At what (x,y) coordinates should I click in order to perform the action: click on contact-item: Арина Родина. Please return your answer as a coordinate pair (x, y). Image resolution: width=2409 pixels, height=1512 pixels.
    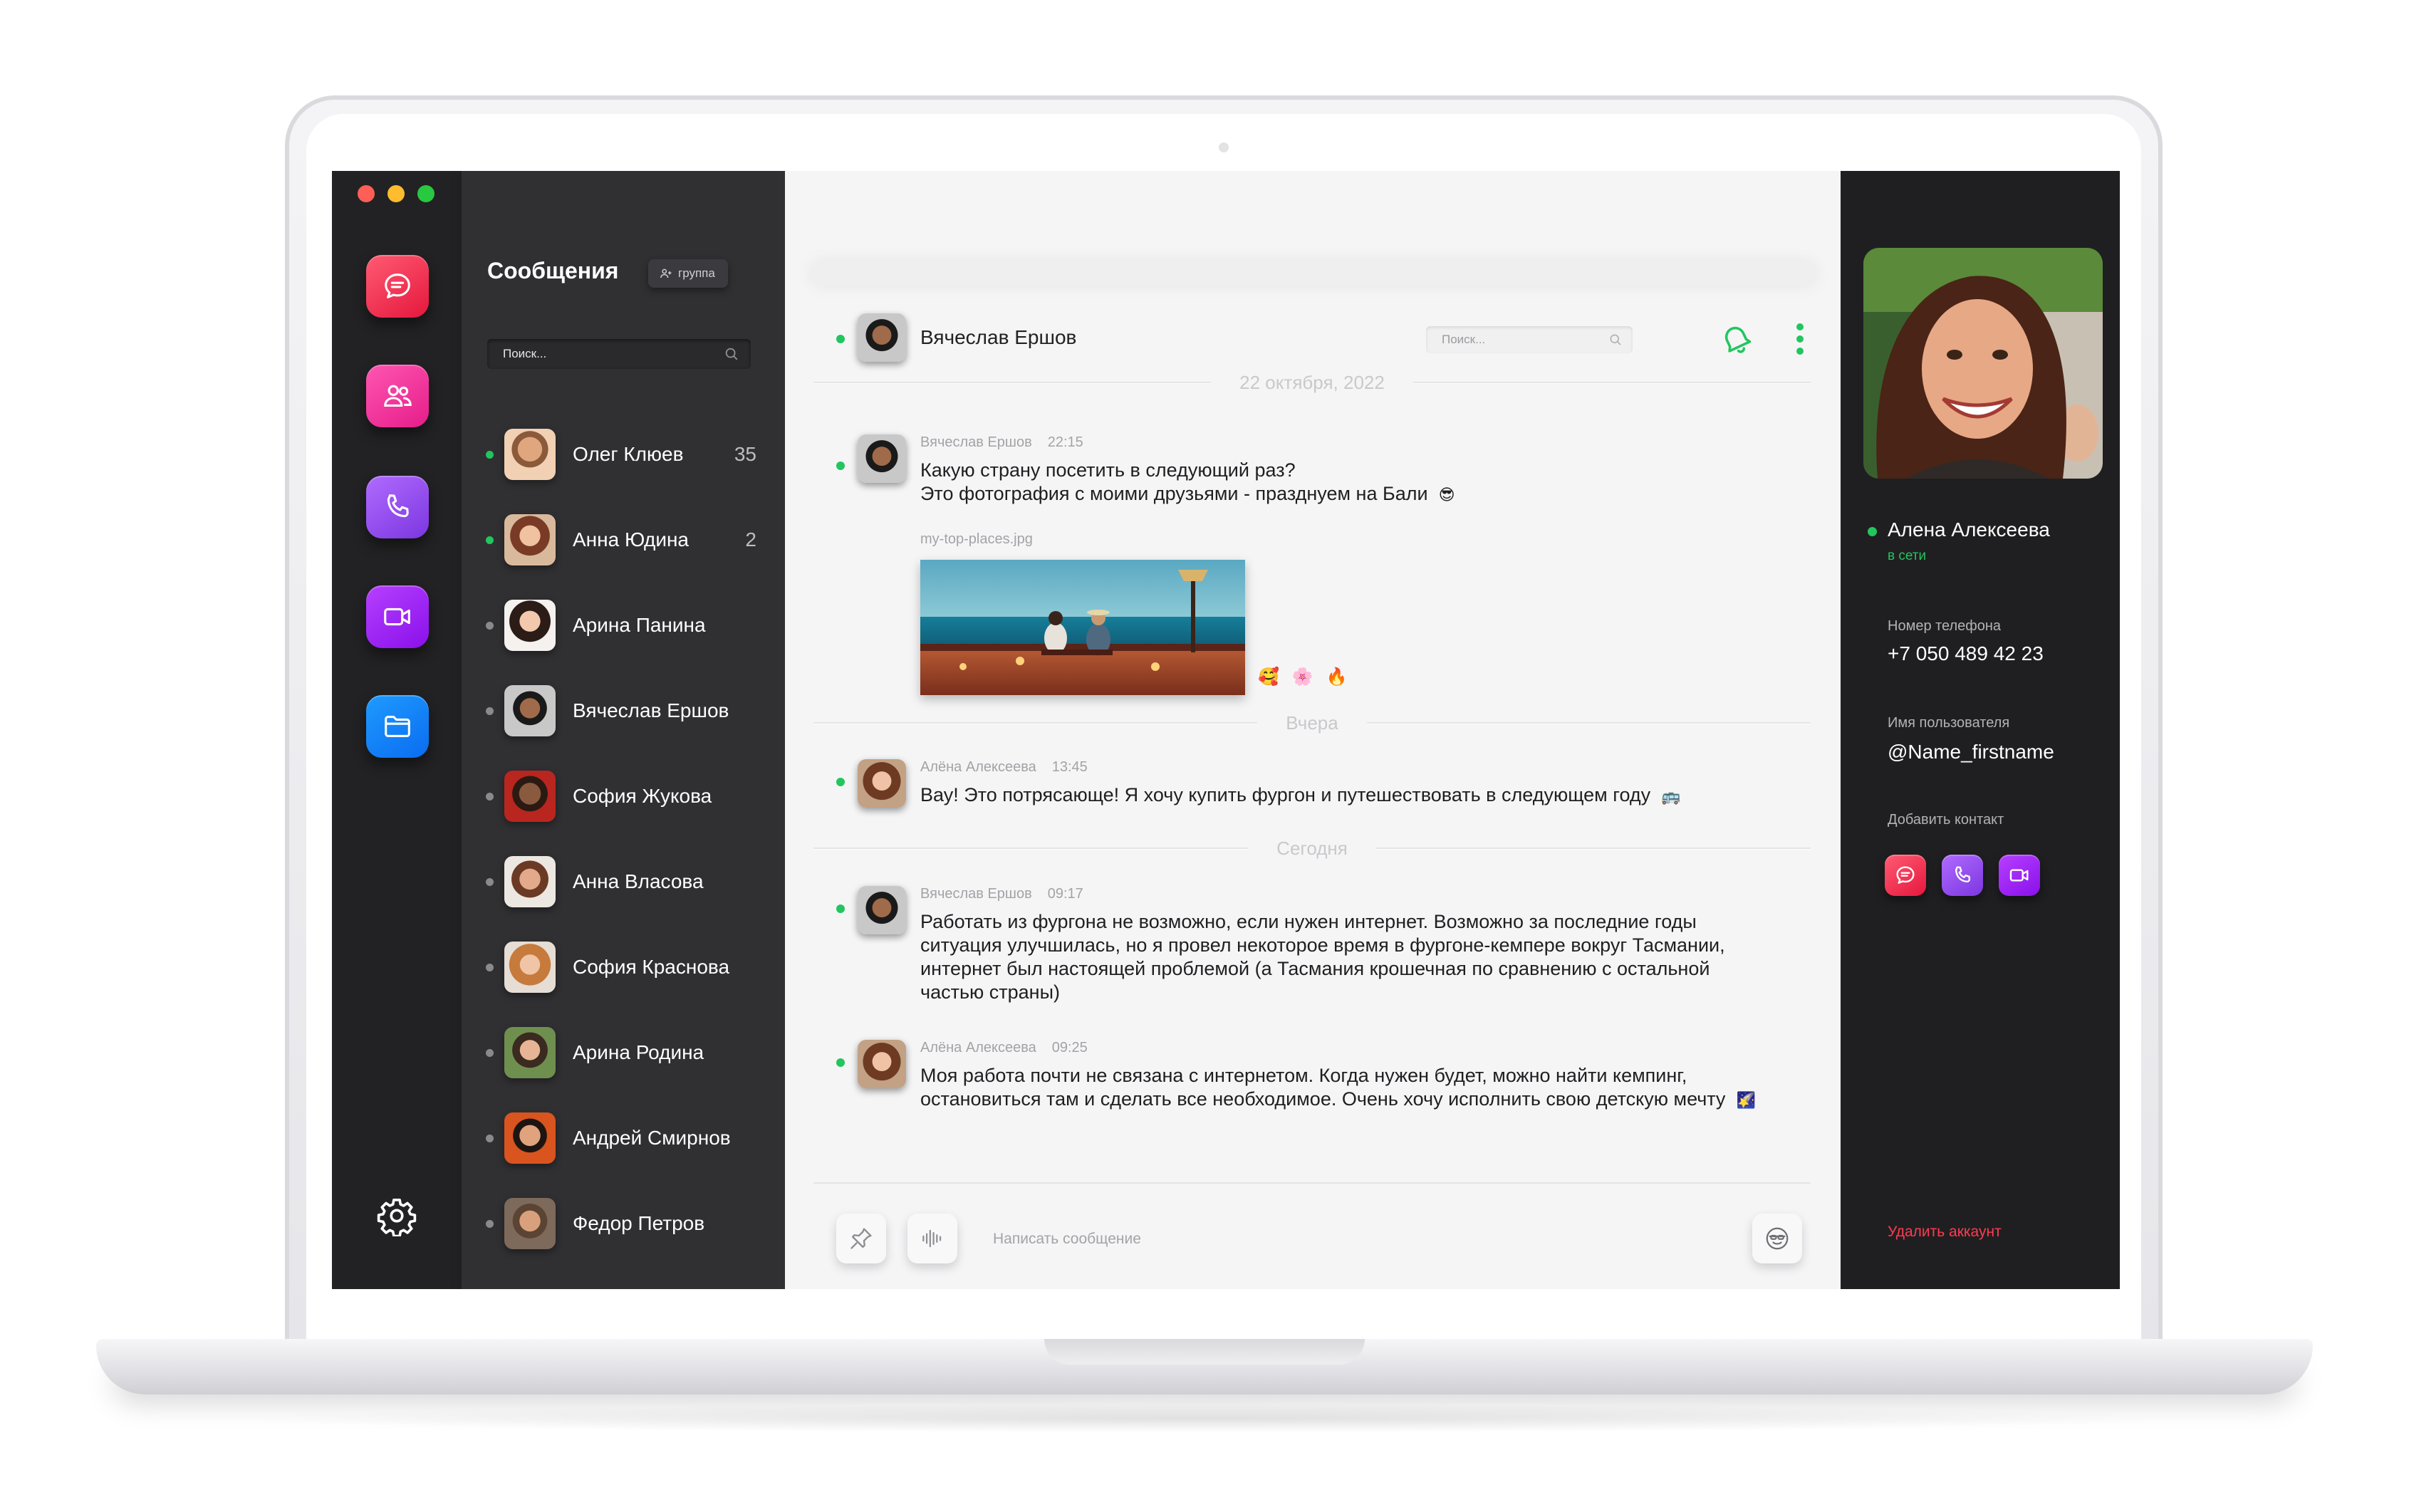
    Looking at the image, I should click on (623, 1052).